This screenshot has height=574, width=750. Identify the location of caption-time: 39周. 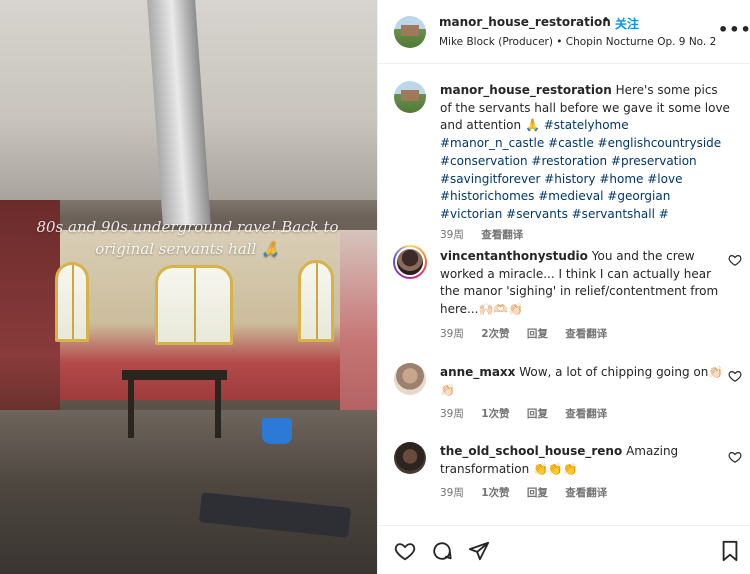
(452, 235).